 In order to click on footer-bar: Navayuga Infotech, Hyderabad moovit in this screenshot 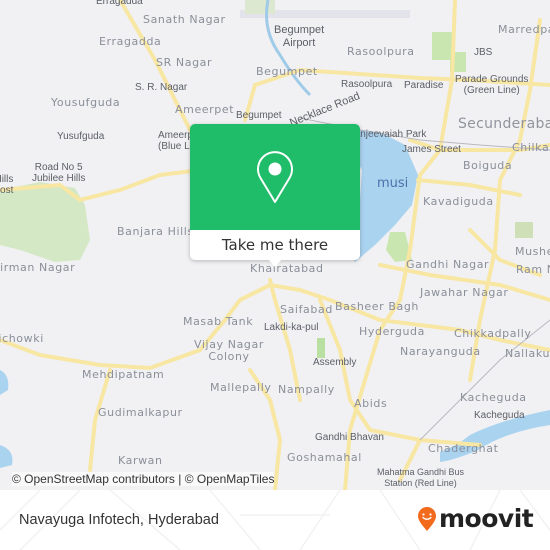, I will do `click(275, 520)`.